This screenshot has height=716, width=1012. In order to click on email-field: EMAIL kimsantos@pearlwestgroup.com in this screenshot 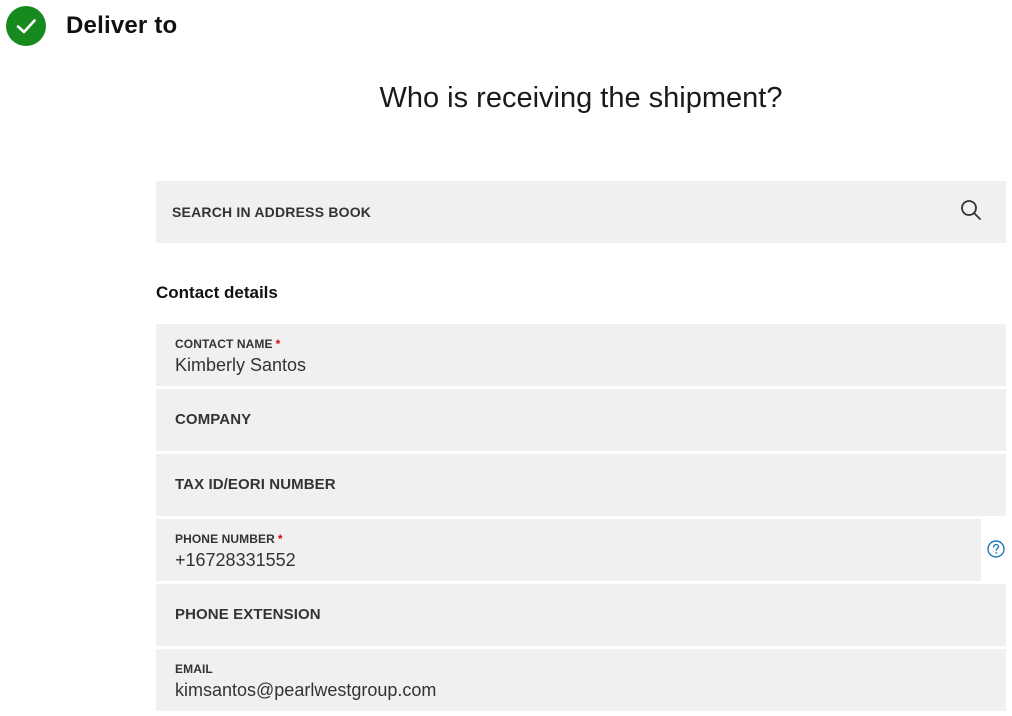, I will do `click(581, 680)`.